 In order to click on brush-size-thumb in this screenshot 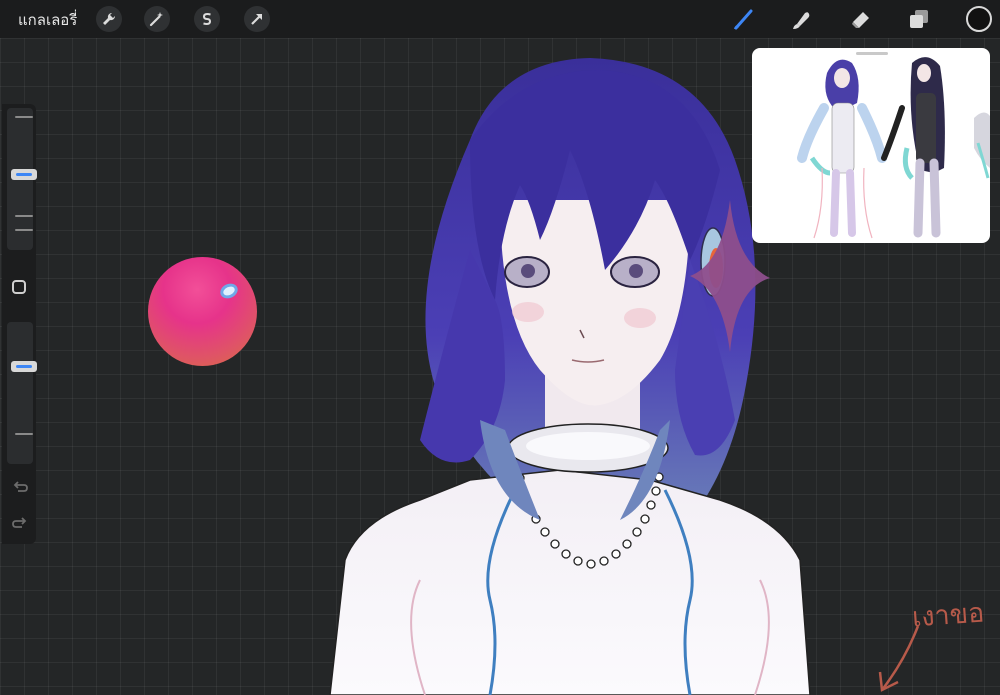, I will do `click(24, 174)`.